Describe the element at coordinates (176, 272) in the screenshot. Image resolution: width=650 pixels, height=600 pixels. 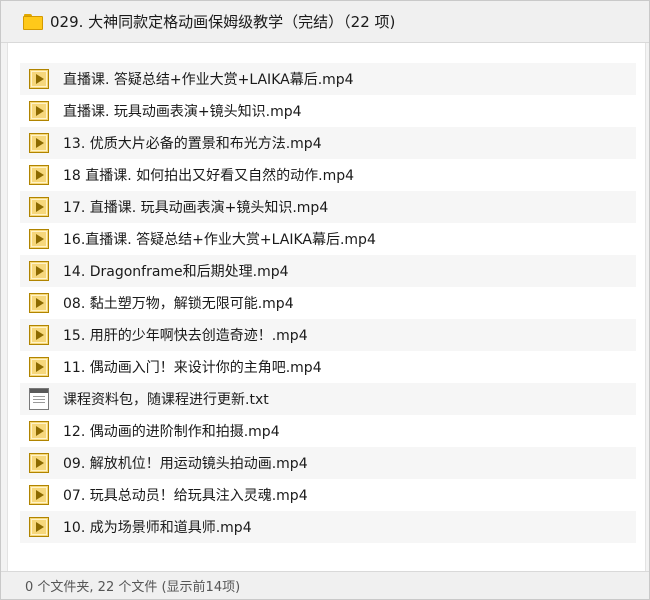
I see `file-name: 14. Dragonframe和后期处理.mp4` at that location.